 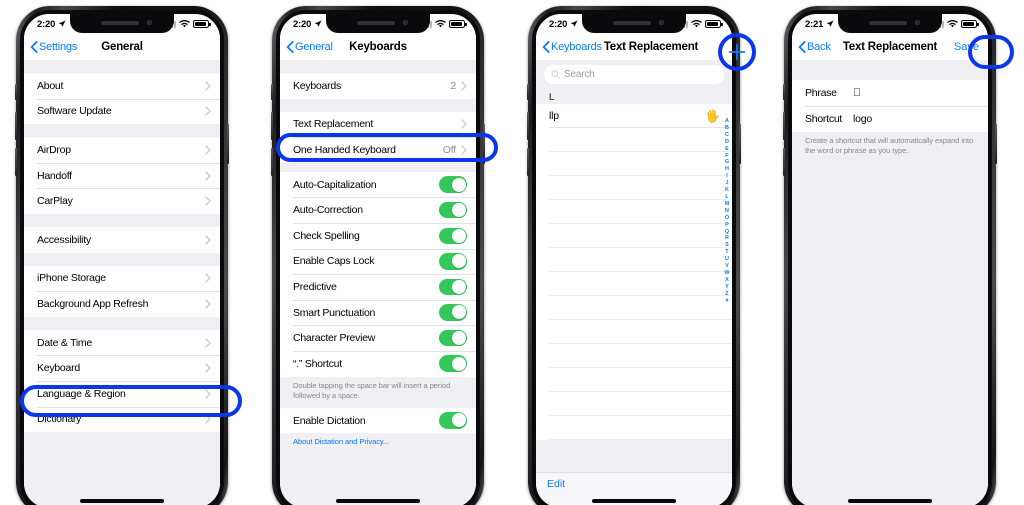 I want to click on index-letter: A, so click(x=727, y=121).